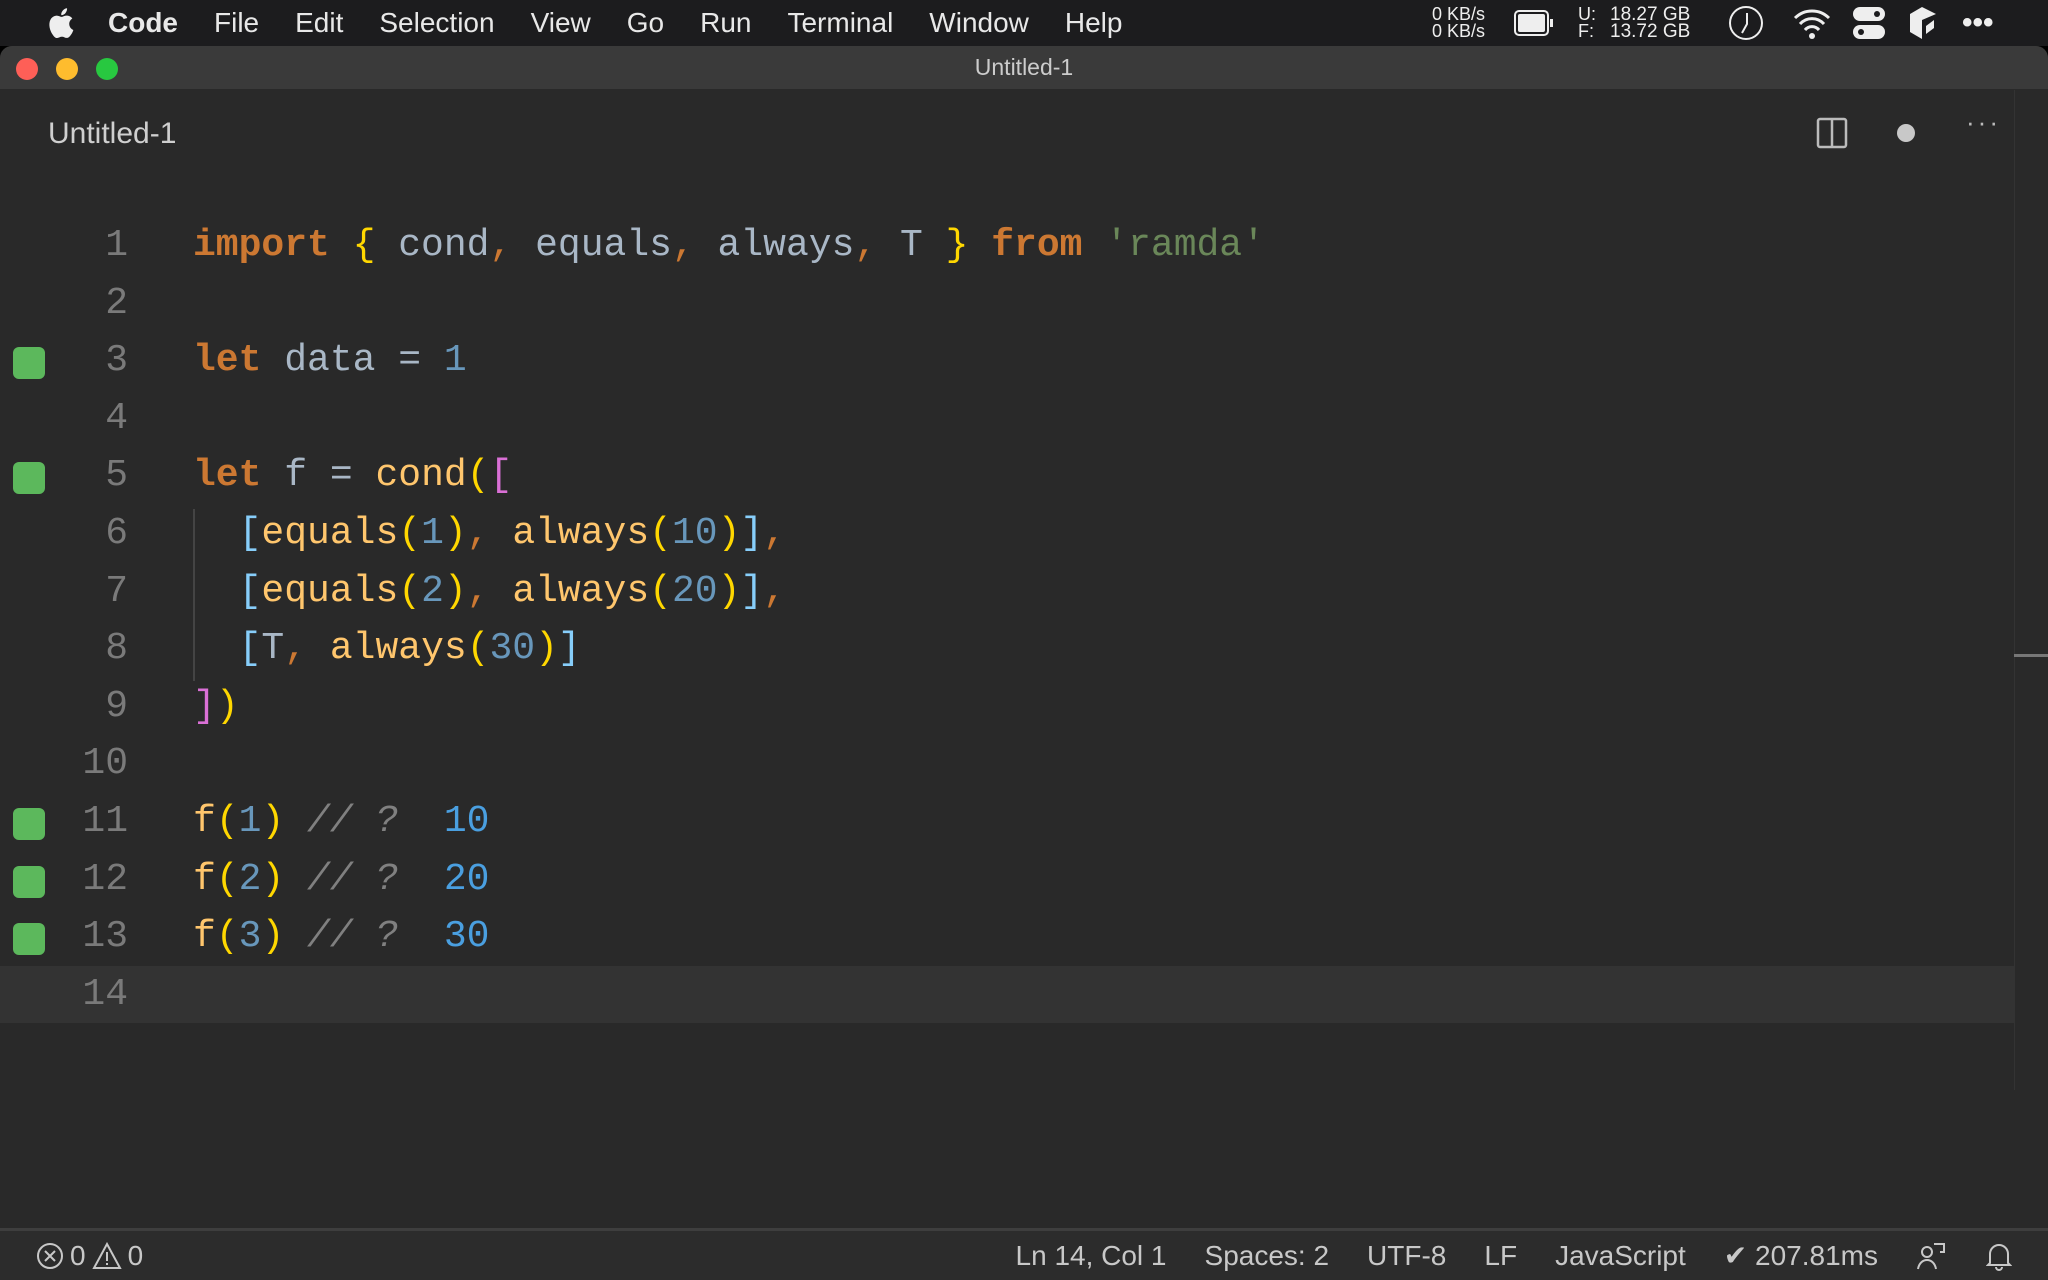 The image size is (2048, 1280). What do you see at coordinates (979, 23) in the screenshot?
I see `menu-window: Window` at bounding box center [979, 23].